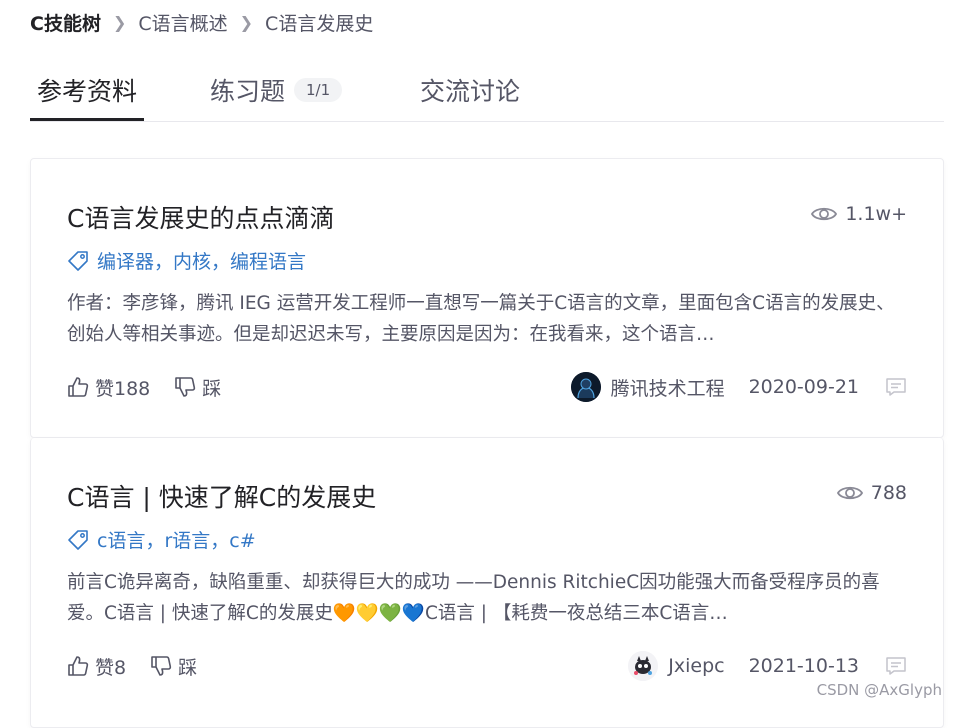  Describe the element at coordinates (888, 493) in the screenshot. I see `view-count-value: 788` at that location.